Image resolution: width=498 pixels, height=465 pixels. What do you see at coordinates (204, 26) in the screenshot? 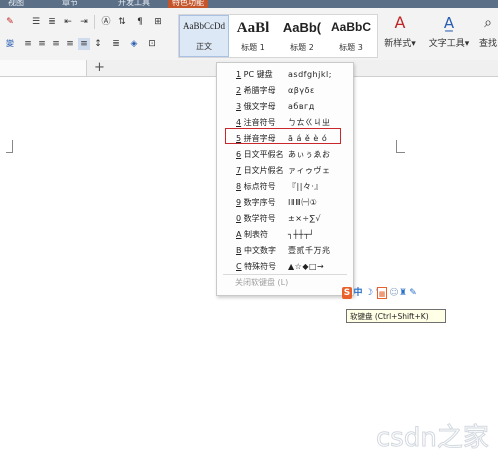
I see `style-sample: AaBbCcDd` at bounding box center [204, 26].